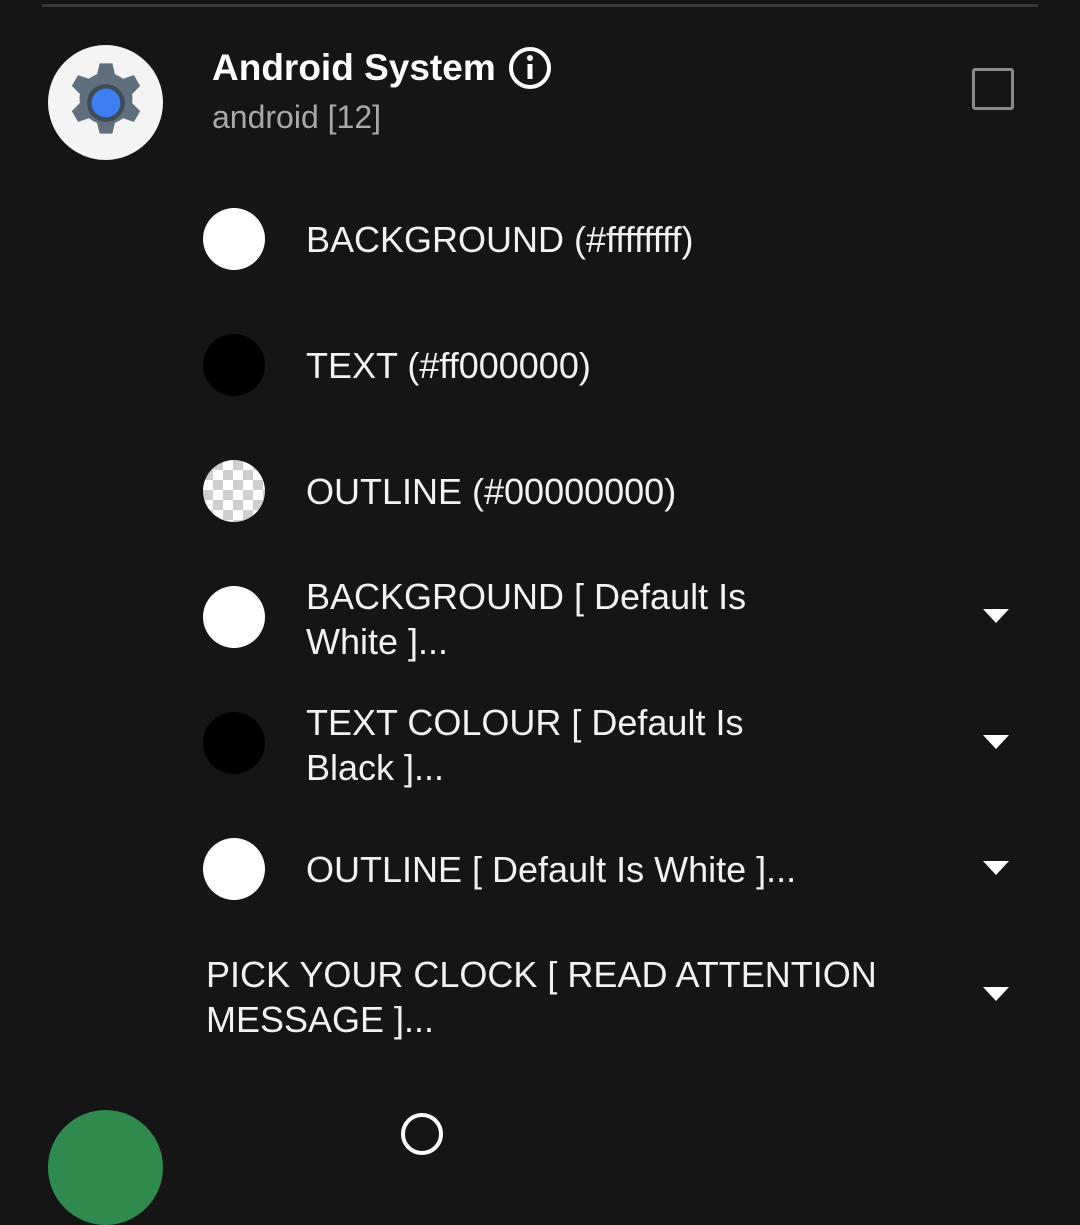 Image resolution: width=1080 pixels, height=1225 pixels. I want to click on app-title: Android System, so click(382, 68).